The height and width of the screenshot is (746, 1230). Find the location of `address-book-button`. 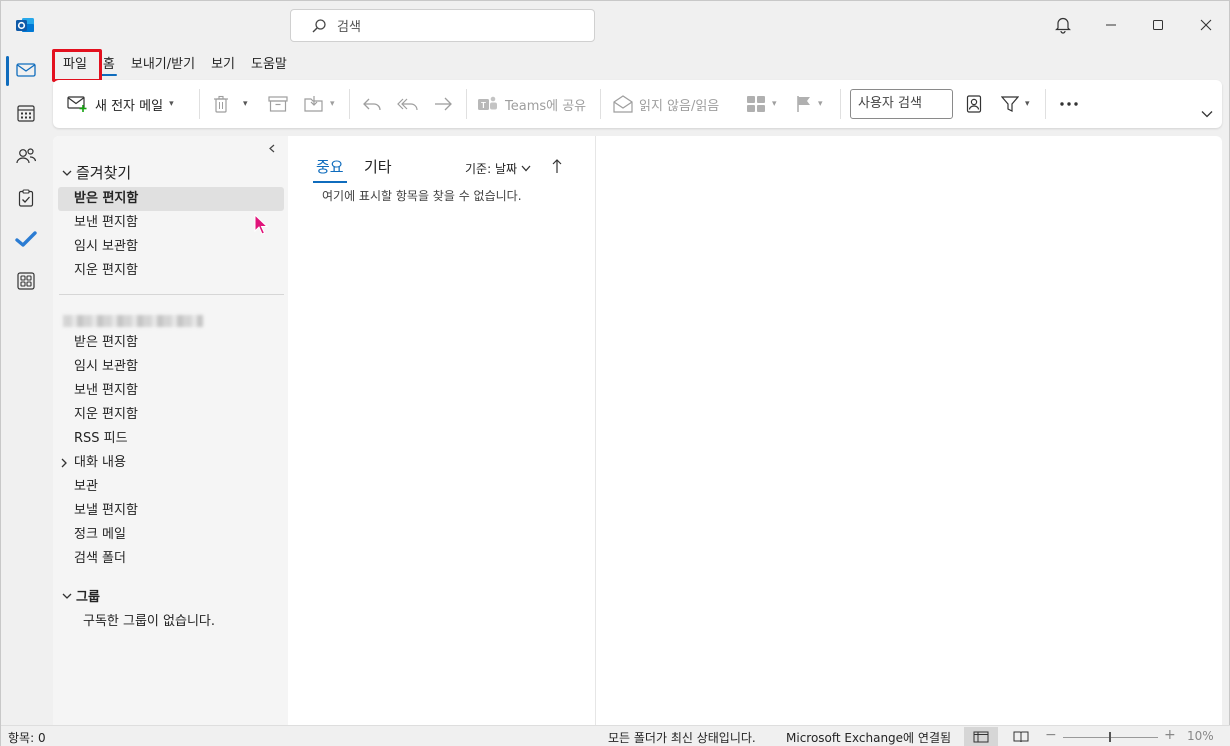

address-book-button is located at coordinates (974, 104).